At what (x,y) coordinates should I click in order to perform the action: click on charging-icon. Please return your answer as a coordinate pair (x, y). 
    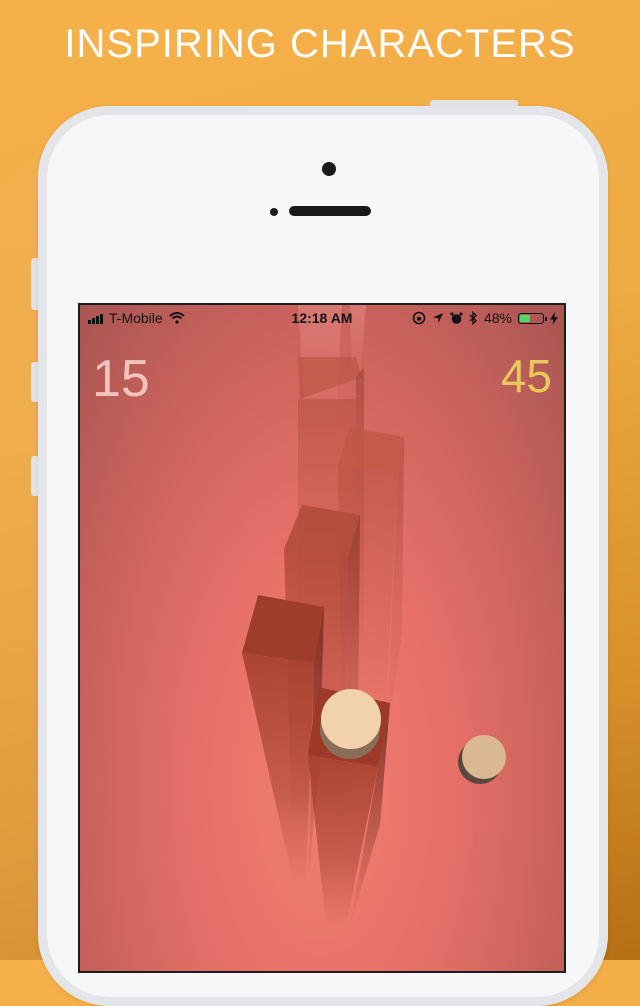
    Looking at the image, I should click on (554, 318).